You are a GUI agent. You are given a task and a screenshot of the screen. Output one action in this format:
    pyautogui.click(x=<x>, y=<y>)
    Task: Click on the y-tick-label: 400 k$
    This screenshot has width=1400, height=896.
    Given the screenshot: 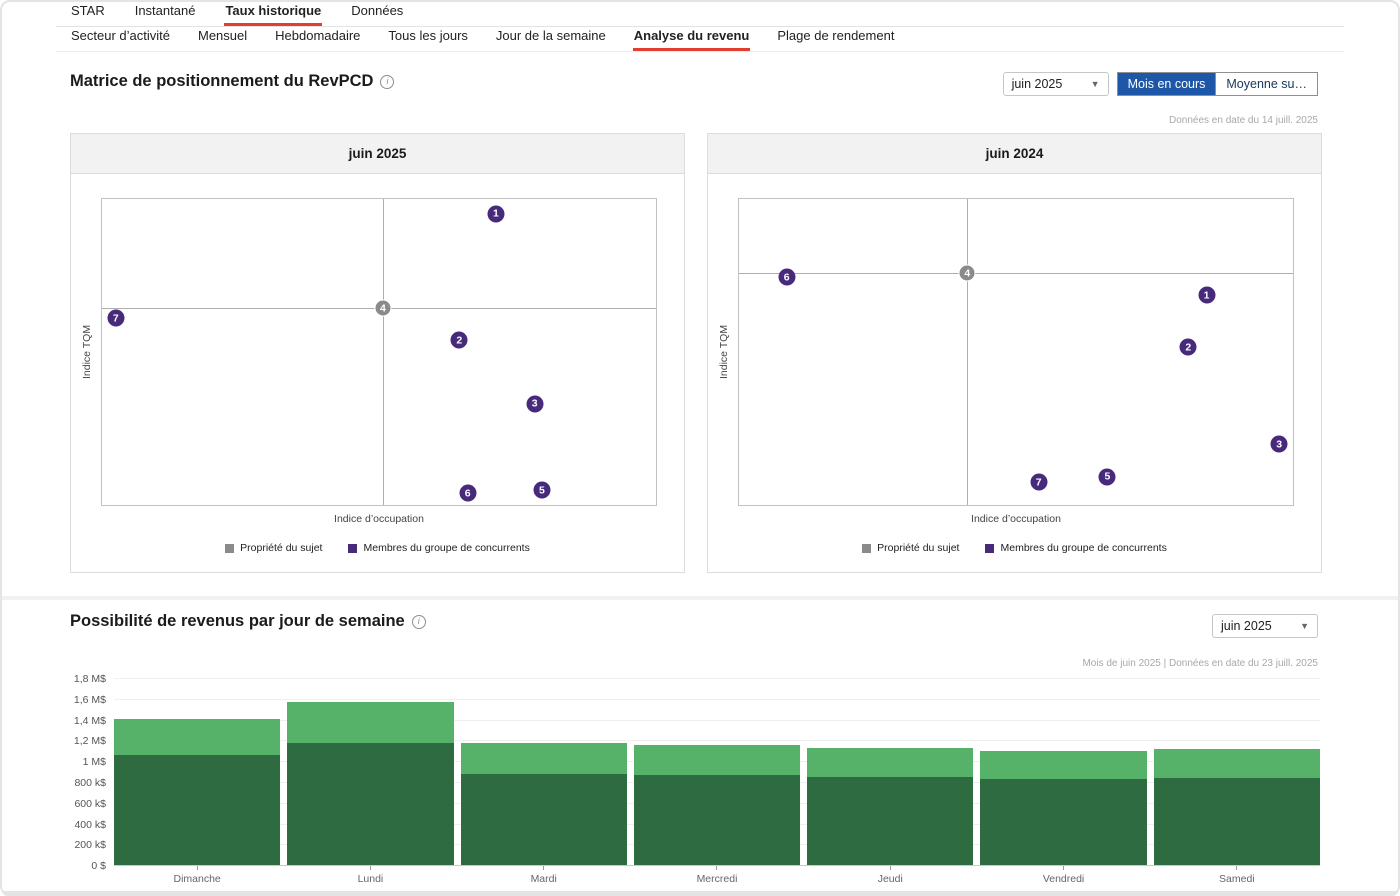 What is the action you would take?
    pyautogui.click(x=90, y=824)
    